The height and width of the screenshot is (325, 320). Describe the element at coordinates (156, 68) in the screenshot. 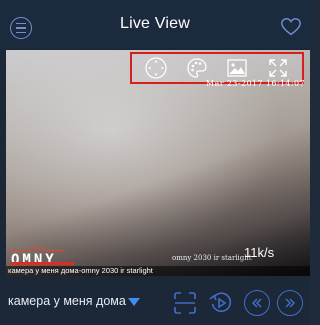

I see `ptz-icon` at that location.